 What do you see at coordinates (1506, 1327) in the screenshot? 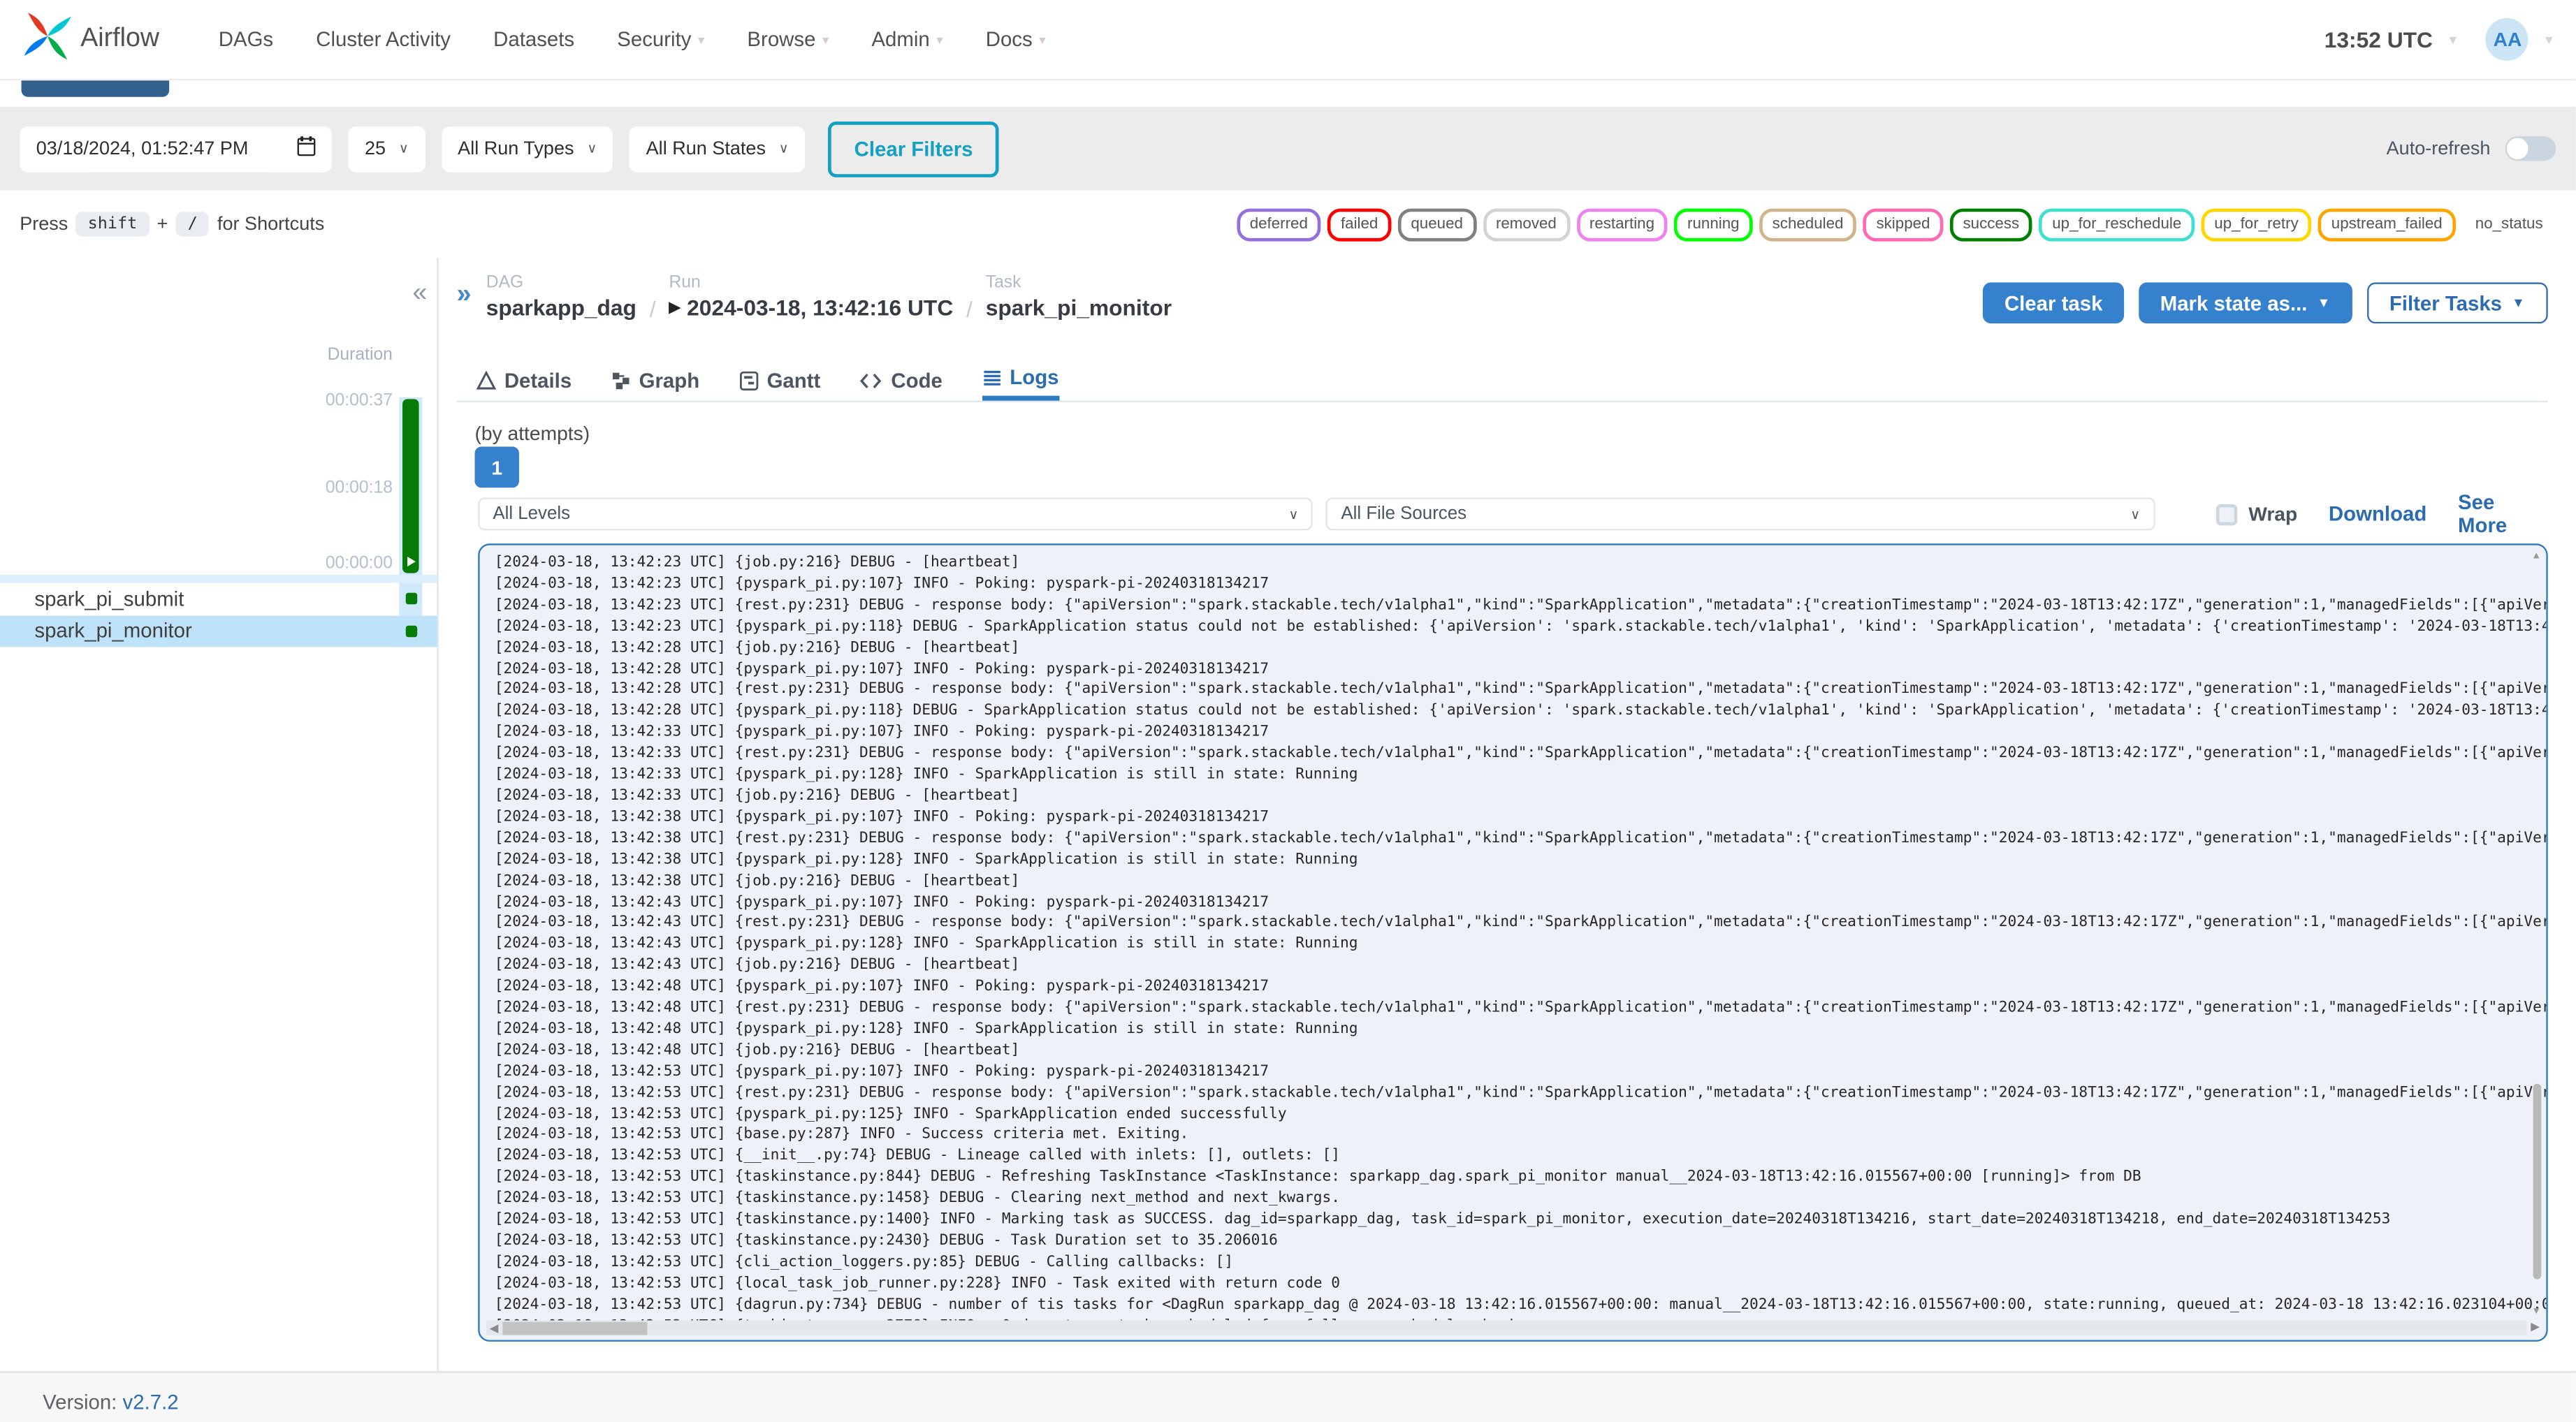
I see `horizontal-scrollbar: ◀` at bounding box center [1506, 1327].